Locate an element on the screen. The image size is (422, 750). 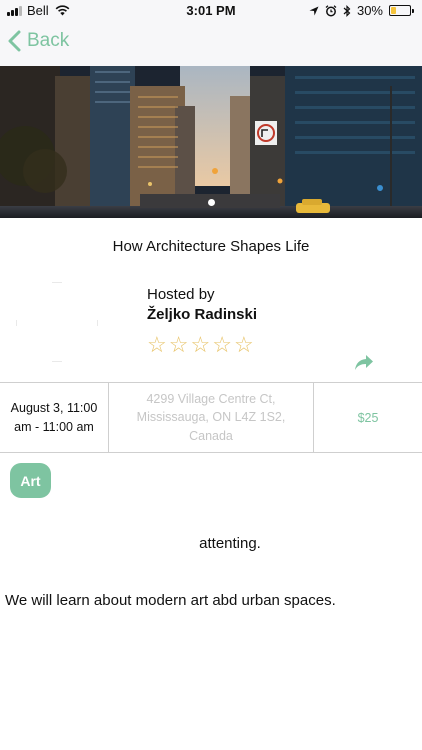
carousel-page-indicator is located at coordinates (211, 202).